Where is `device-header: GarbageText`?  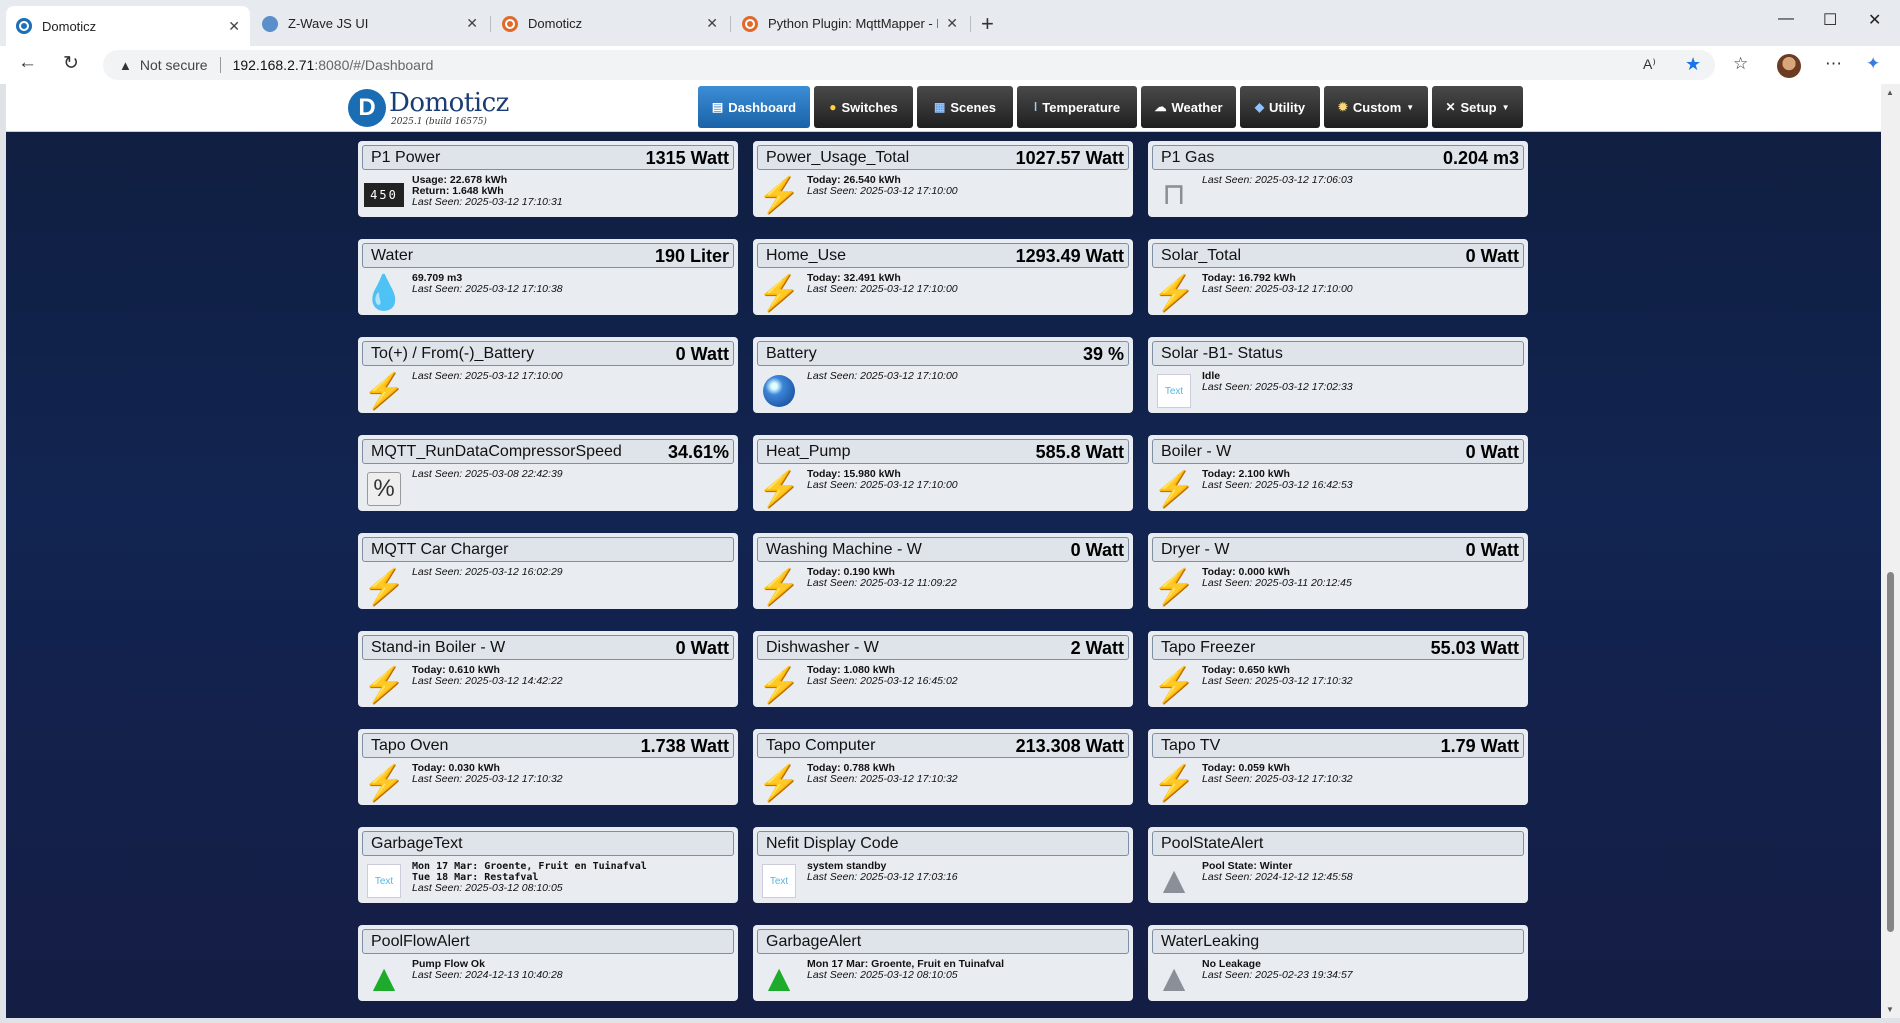
device-header: GarbageText is located at coordinates (548, 843).